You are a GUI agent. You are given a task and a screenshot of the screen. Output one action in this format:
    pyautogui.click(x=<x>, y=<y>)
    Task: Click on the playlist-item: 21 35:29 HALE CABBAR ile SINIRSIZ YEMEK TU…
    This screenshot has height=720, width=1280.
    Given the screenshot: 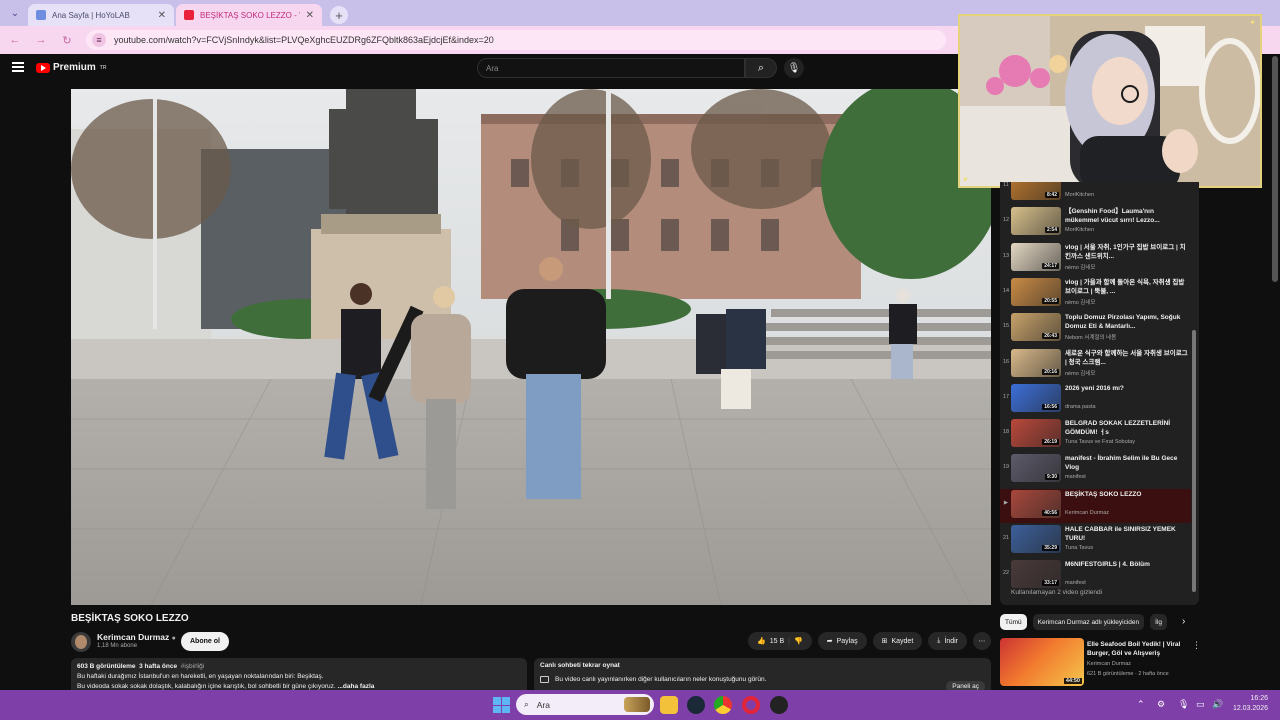 What is the action you would take?
    pyautogui.click(x=1095, y=541)
    